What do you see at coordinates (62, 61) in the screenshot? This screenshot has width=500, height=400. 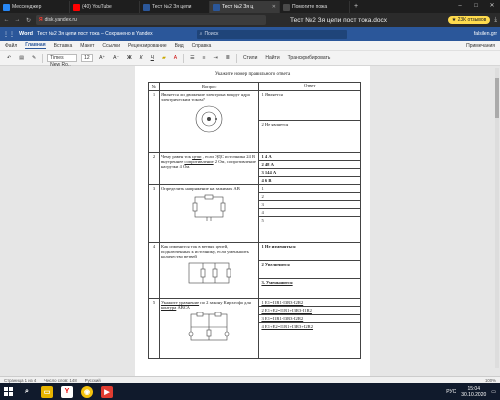 I see `font-name-select: Times New Ro..` at bounding box center [62, 61].